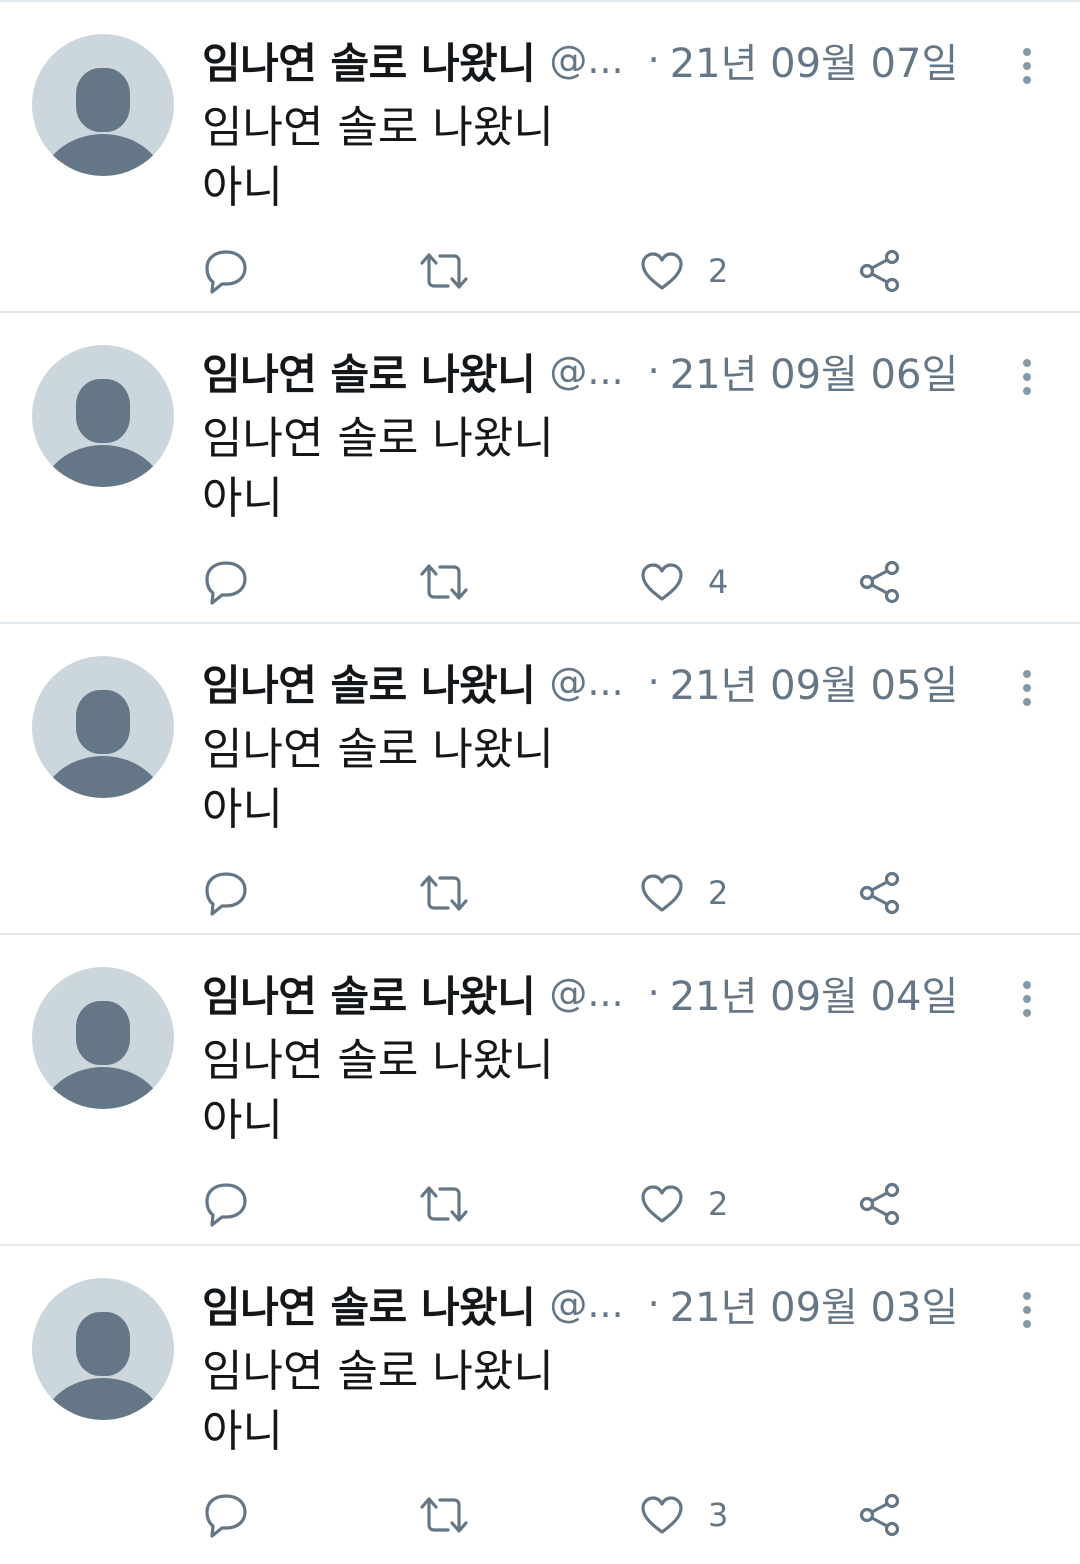  What do you see at coordinates (814, 682) in the screenshot?
I see `tweet-date: 21년 09월 05일` at bounding box center [814, 682].